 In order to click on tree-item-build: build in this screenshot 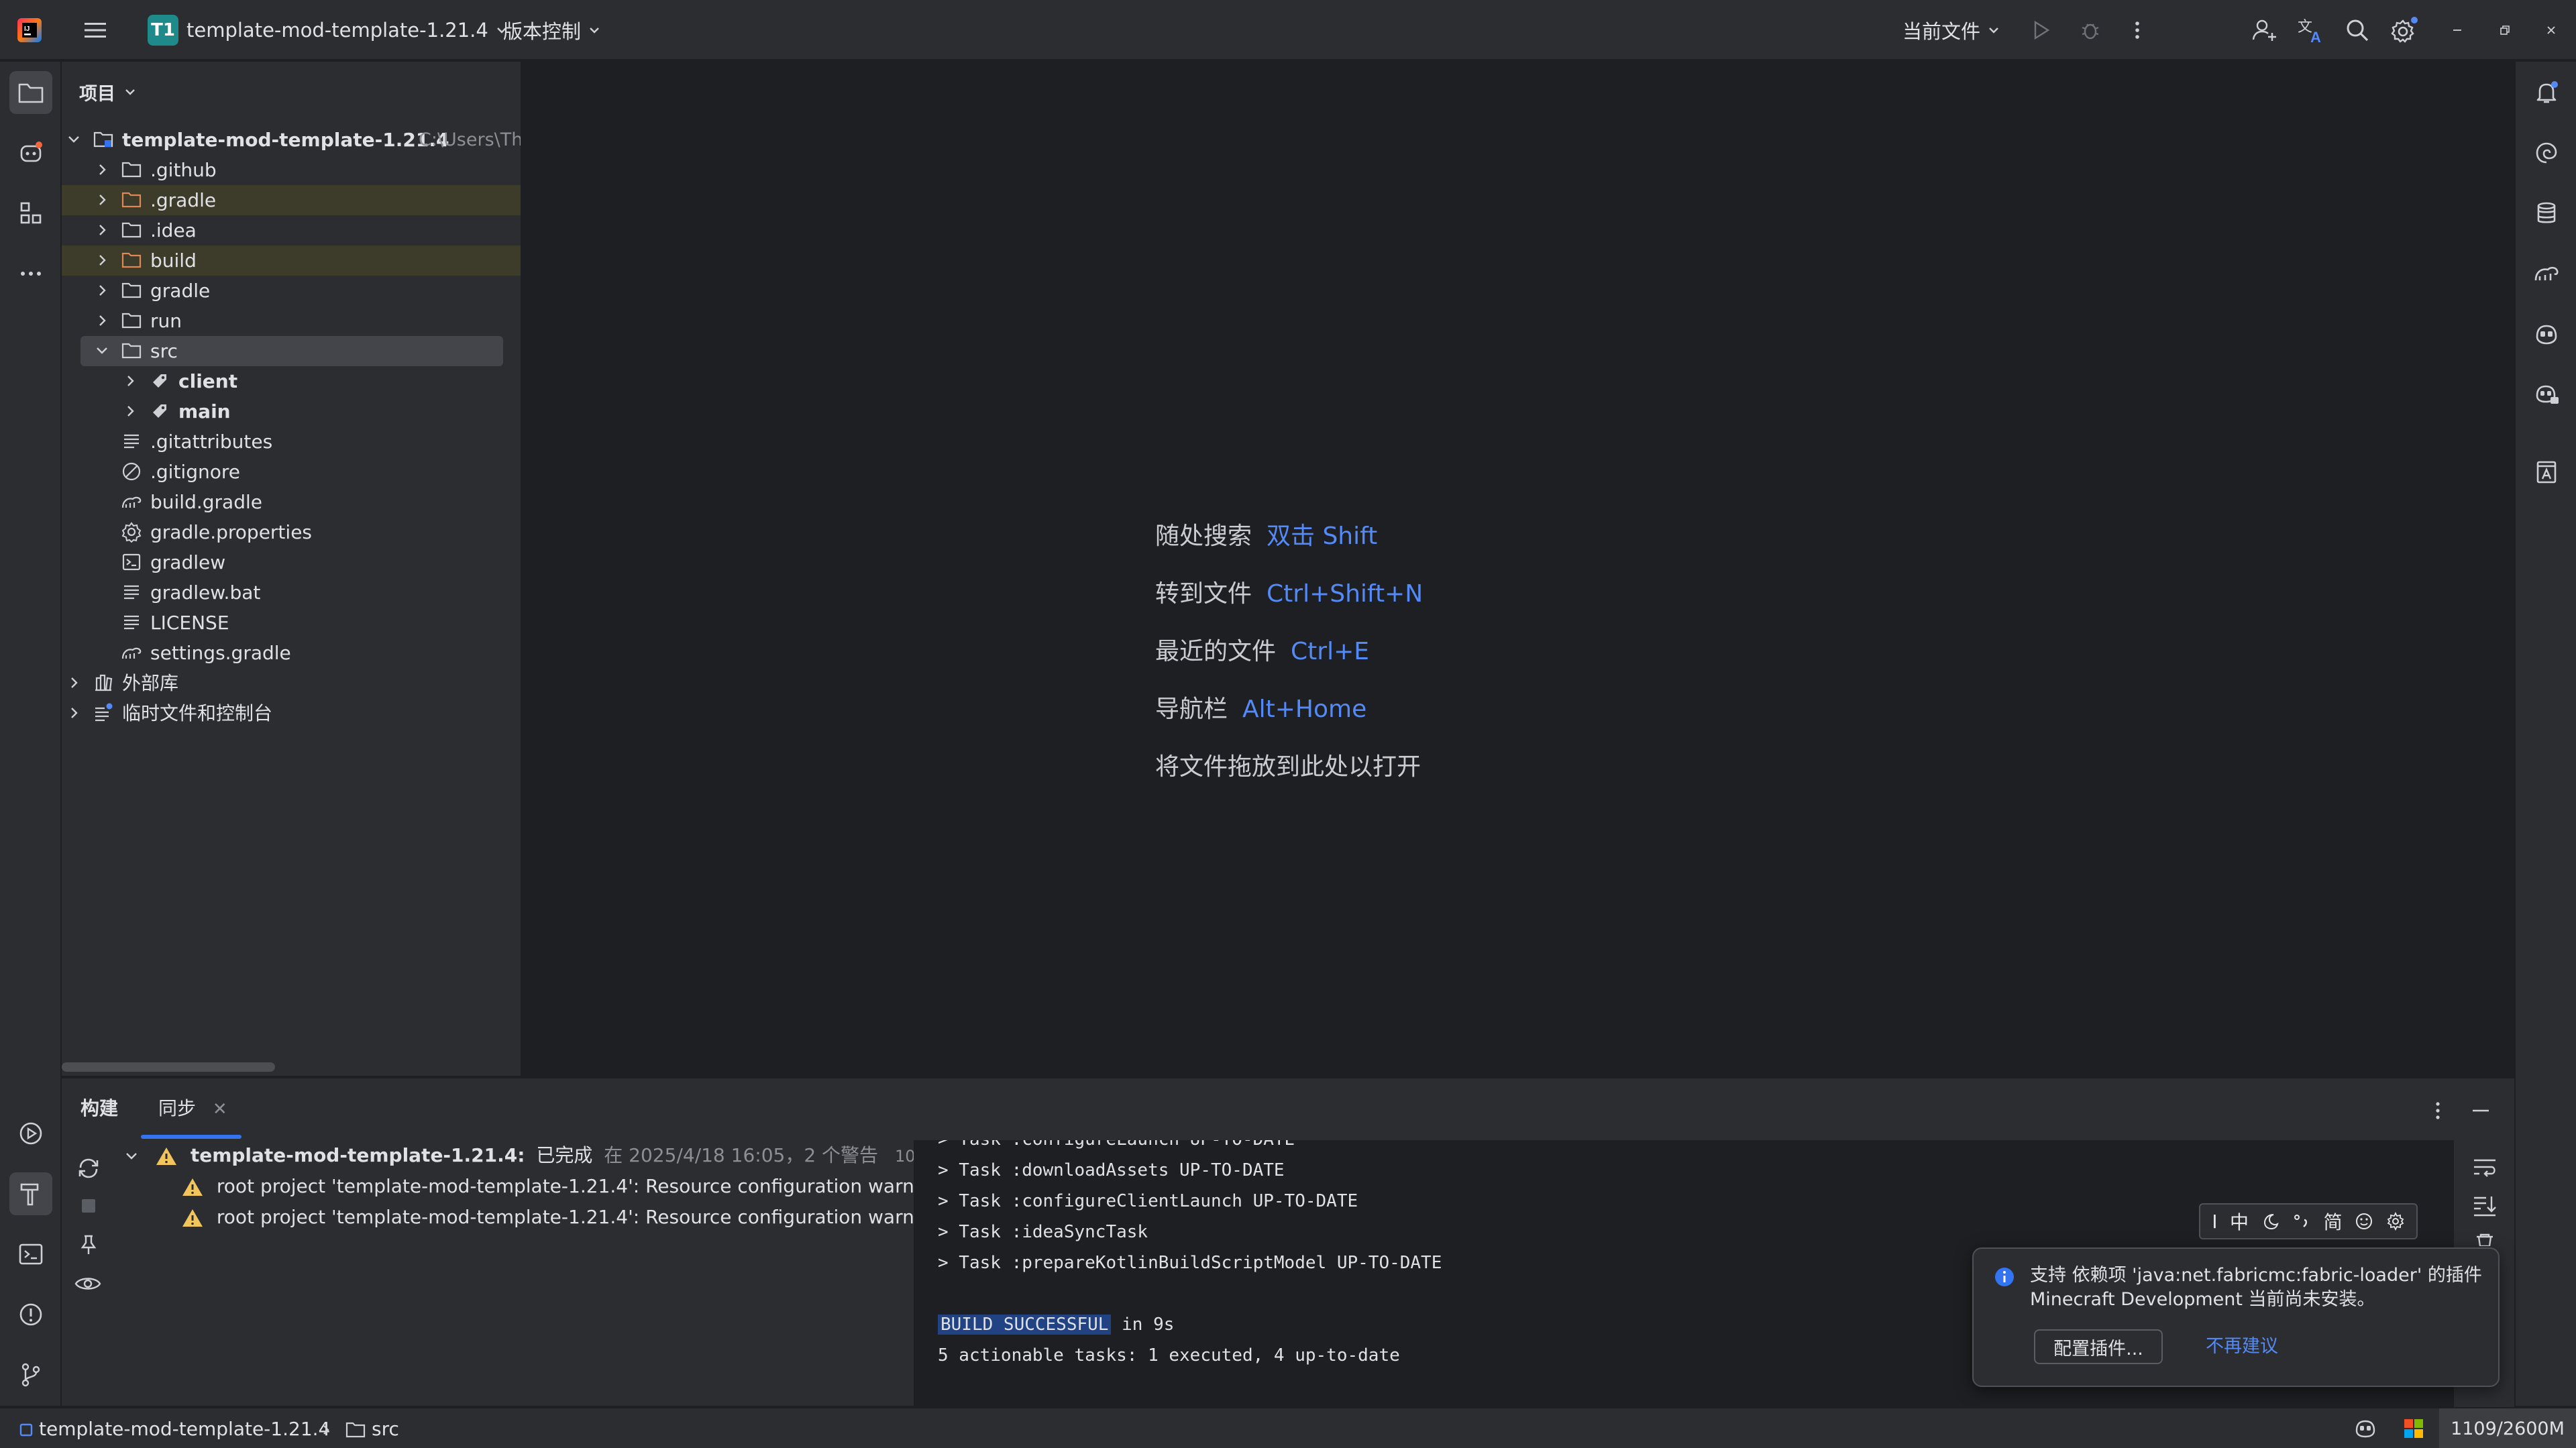, I will do `click(291, 260)`.